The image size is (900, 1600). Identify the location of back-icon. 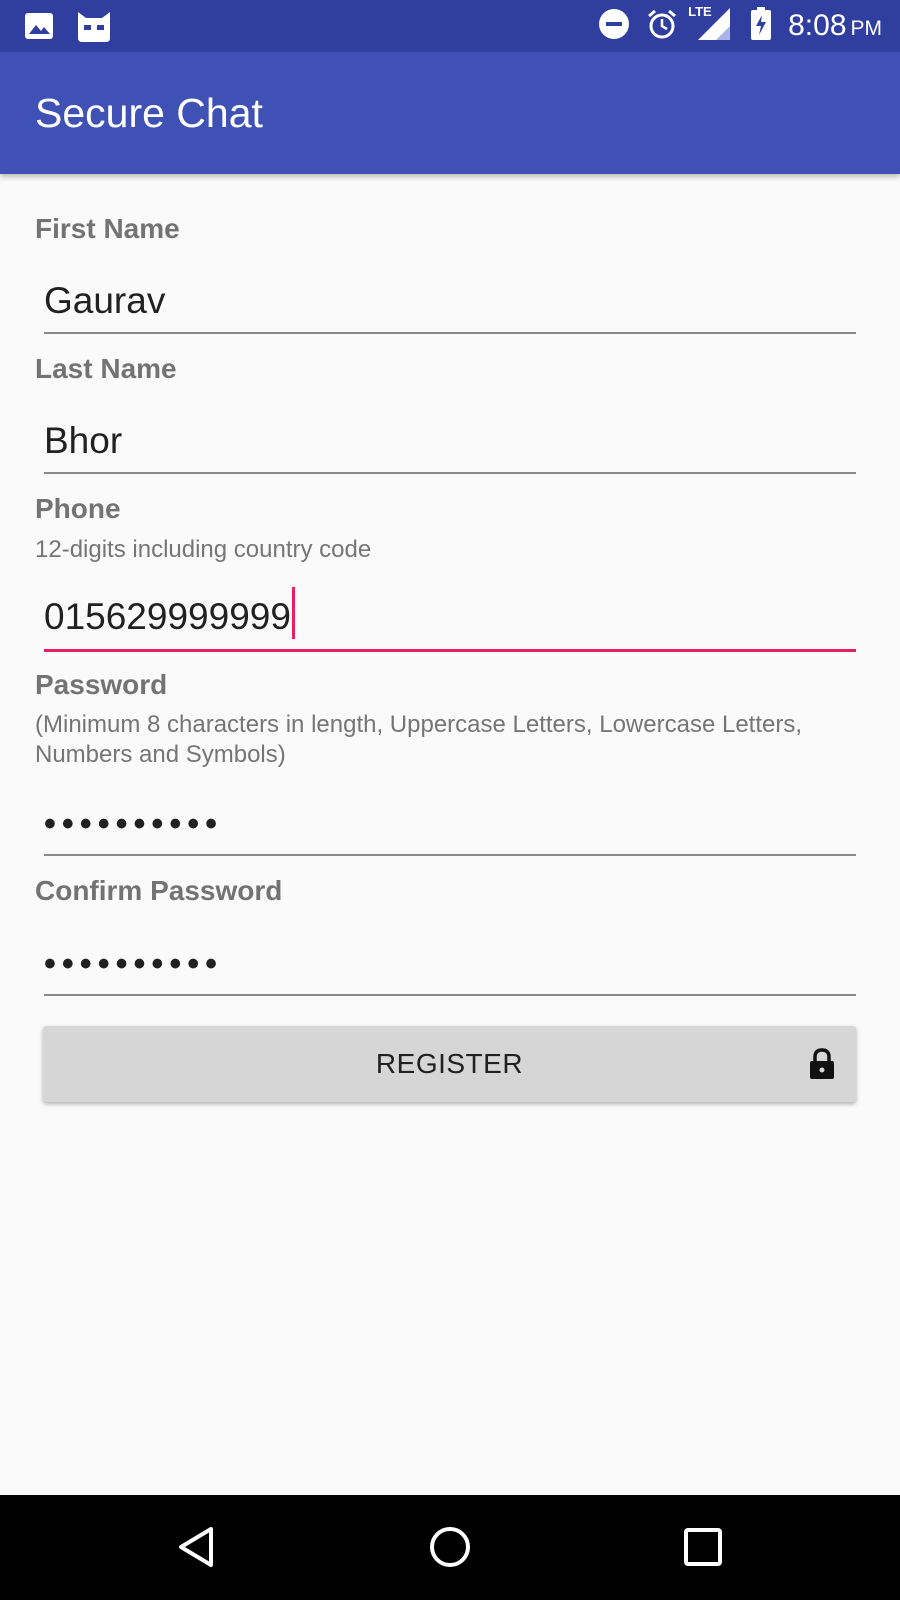
(197, 1547).